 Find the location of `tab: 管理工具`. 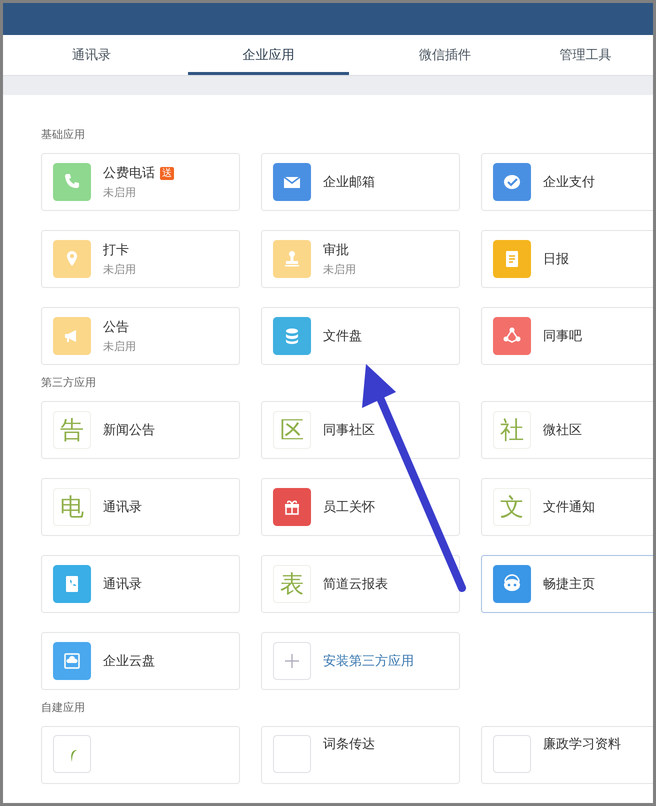

tab: 管理工具 is located at coordinates (593, 55).